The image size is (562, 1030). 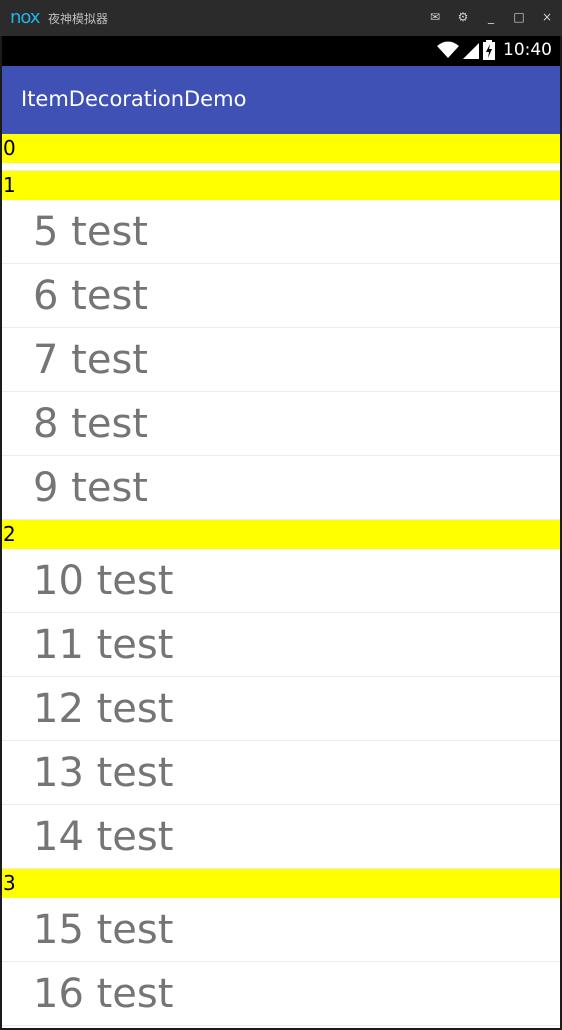 I want to click on list-item: 10 test, so click(x=281, y=581).